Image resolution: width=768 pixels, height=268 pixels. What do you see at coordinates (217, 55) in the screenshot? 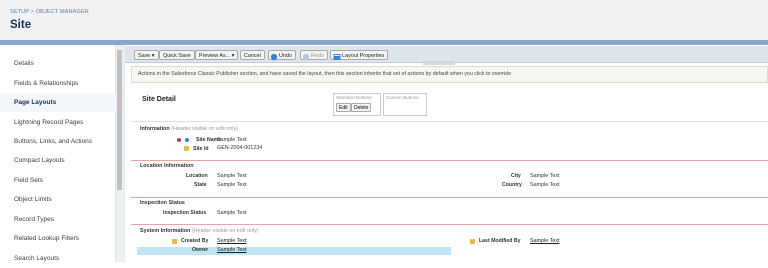
I see `preview-as-button: Preview As... ▾` at bounding box center [217, 55].